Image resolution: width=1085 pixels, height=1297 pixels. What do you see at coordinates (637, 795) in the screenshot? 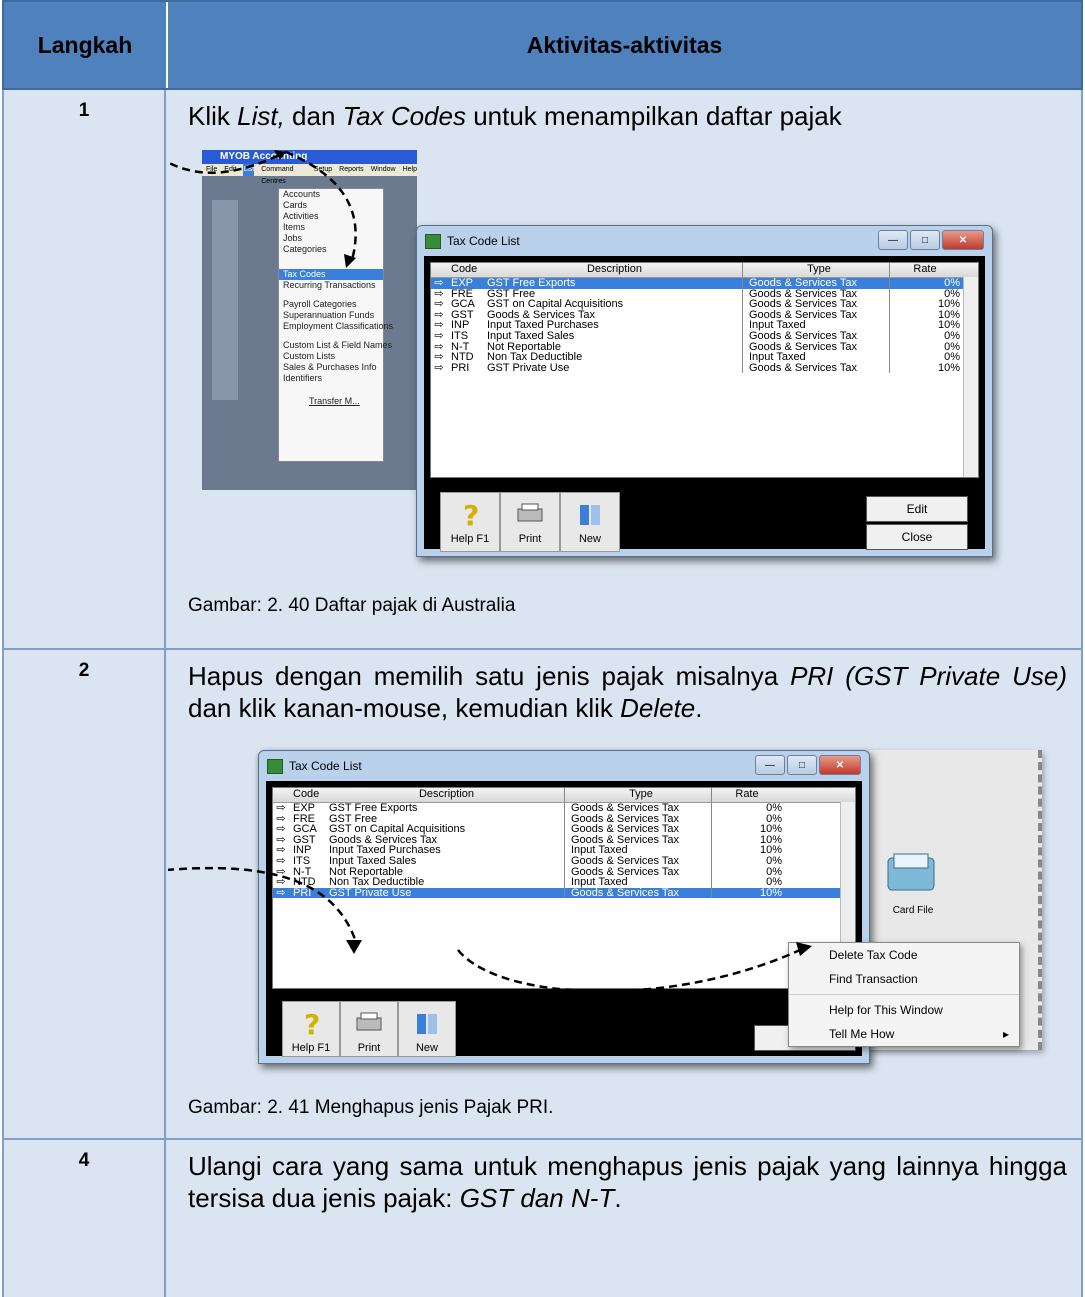
I see `col-type: Type` at bounding box center [637, 795].